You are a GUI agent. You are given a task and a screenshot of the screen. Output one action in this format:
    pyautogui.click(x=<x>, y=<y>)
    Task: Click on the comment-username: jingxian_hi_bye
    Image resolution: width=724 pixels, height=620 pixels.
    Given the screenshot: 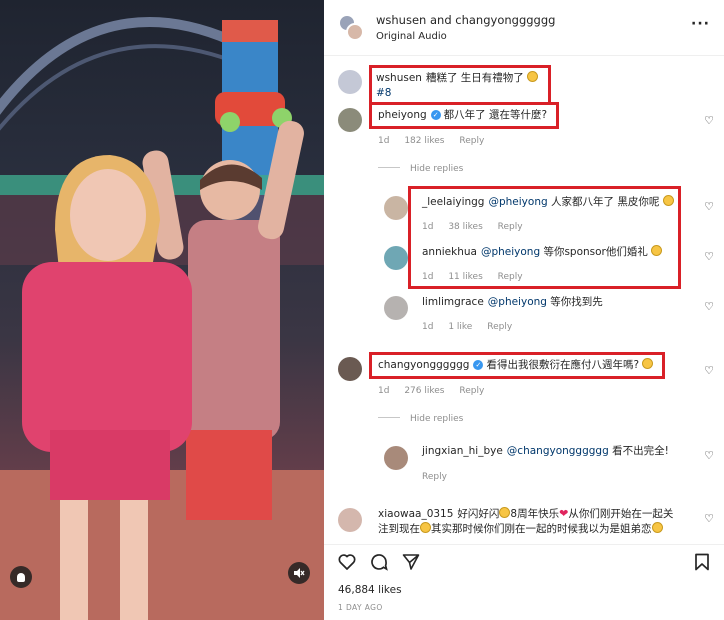 What is the action you would take?
    pyautogui.click(x=462, y=451)
    